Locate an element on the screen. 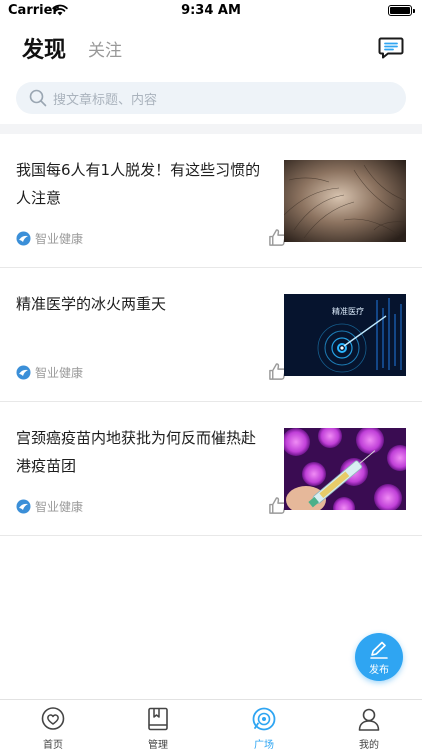 This screenshot has width=422, height=750. pen-icon is located at coordinates (379, 650).